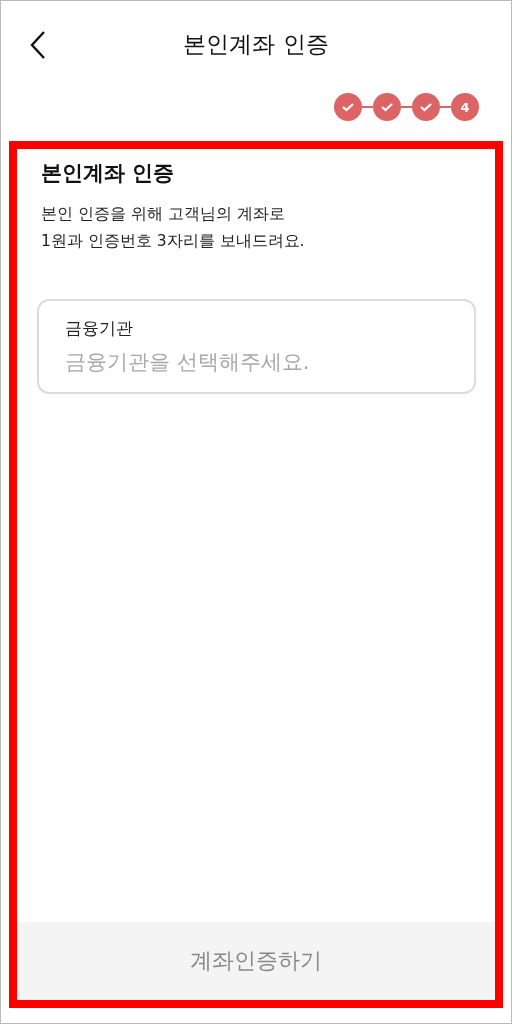 The image size is (512, 1024). Describe the element at coordinates (173, 228) in the screenshot. I see `description-text: 본인 인증을 위해 고객님의 계좌로 1원과 인증번호 3자리를 보내드려요.` at that location.